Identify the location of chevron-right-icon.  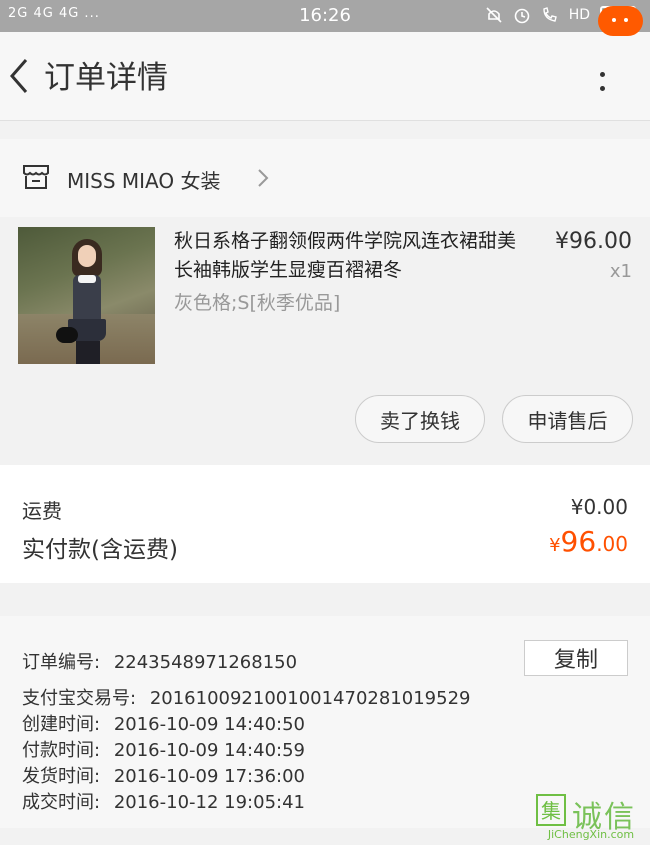
(263, 178).